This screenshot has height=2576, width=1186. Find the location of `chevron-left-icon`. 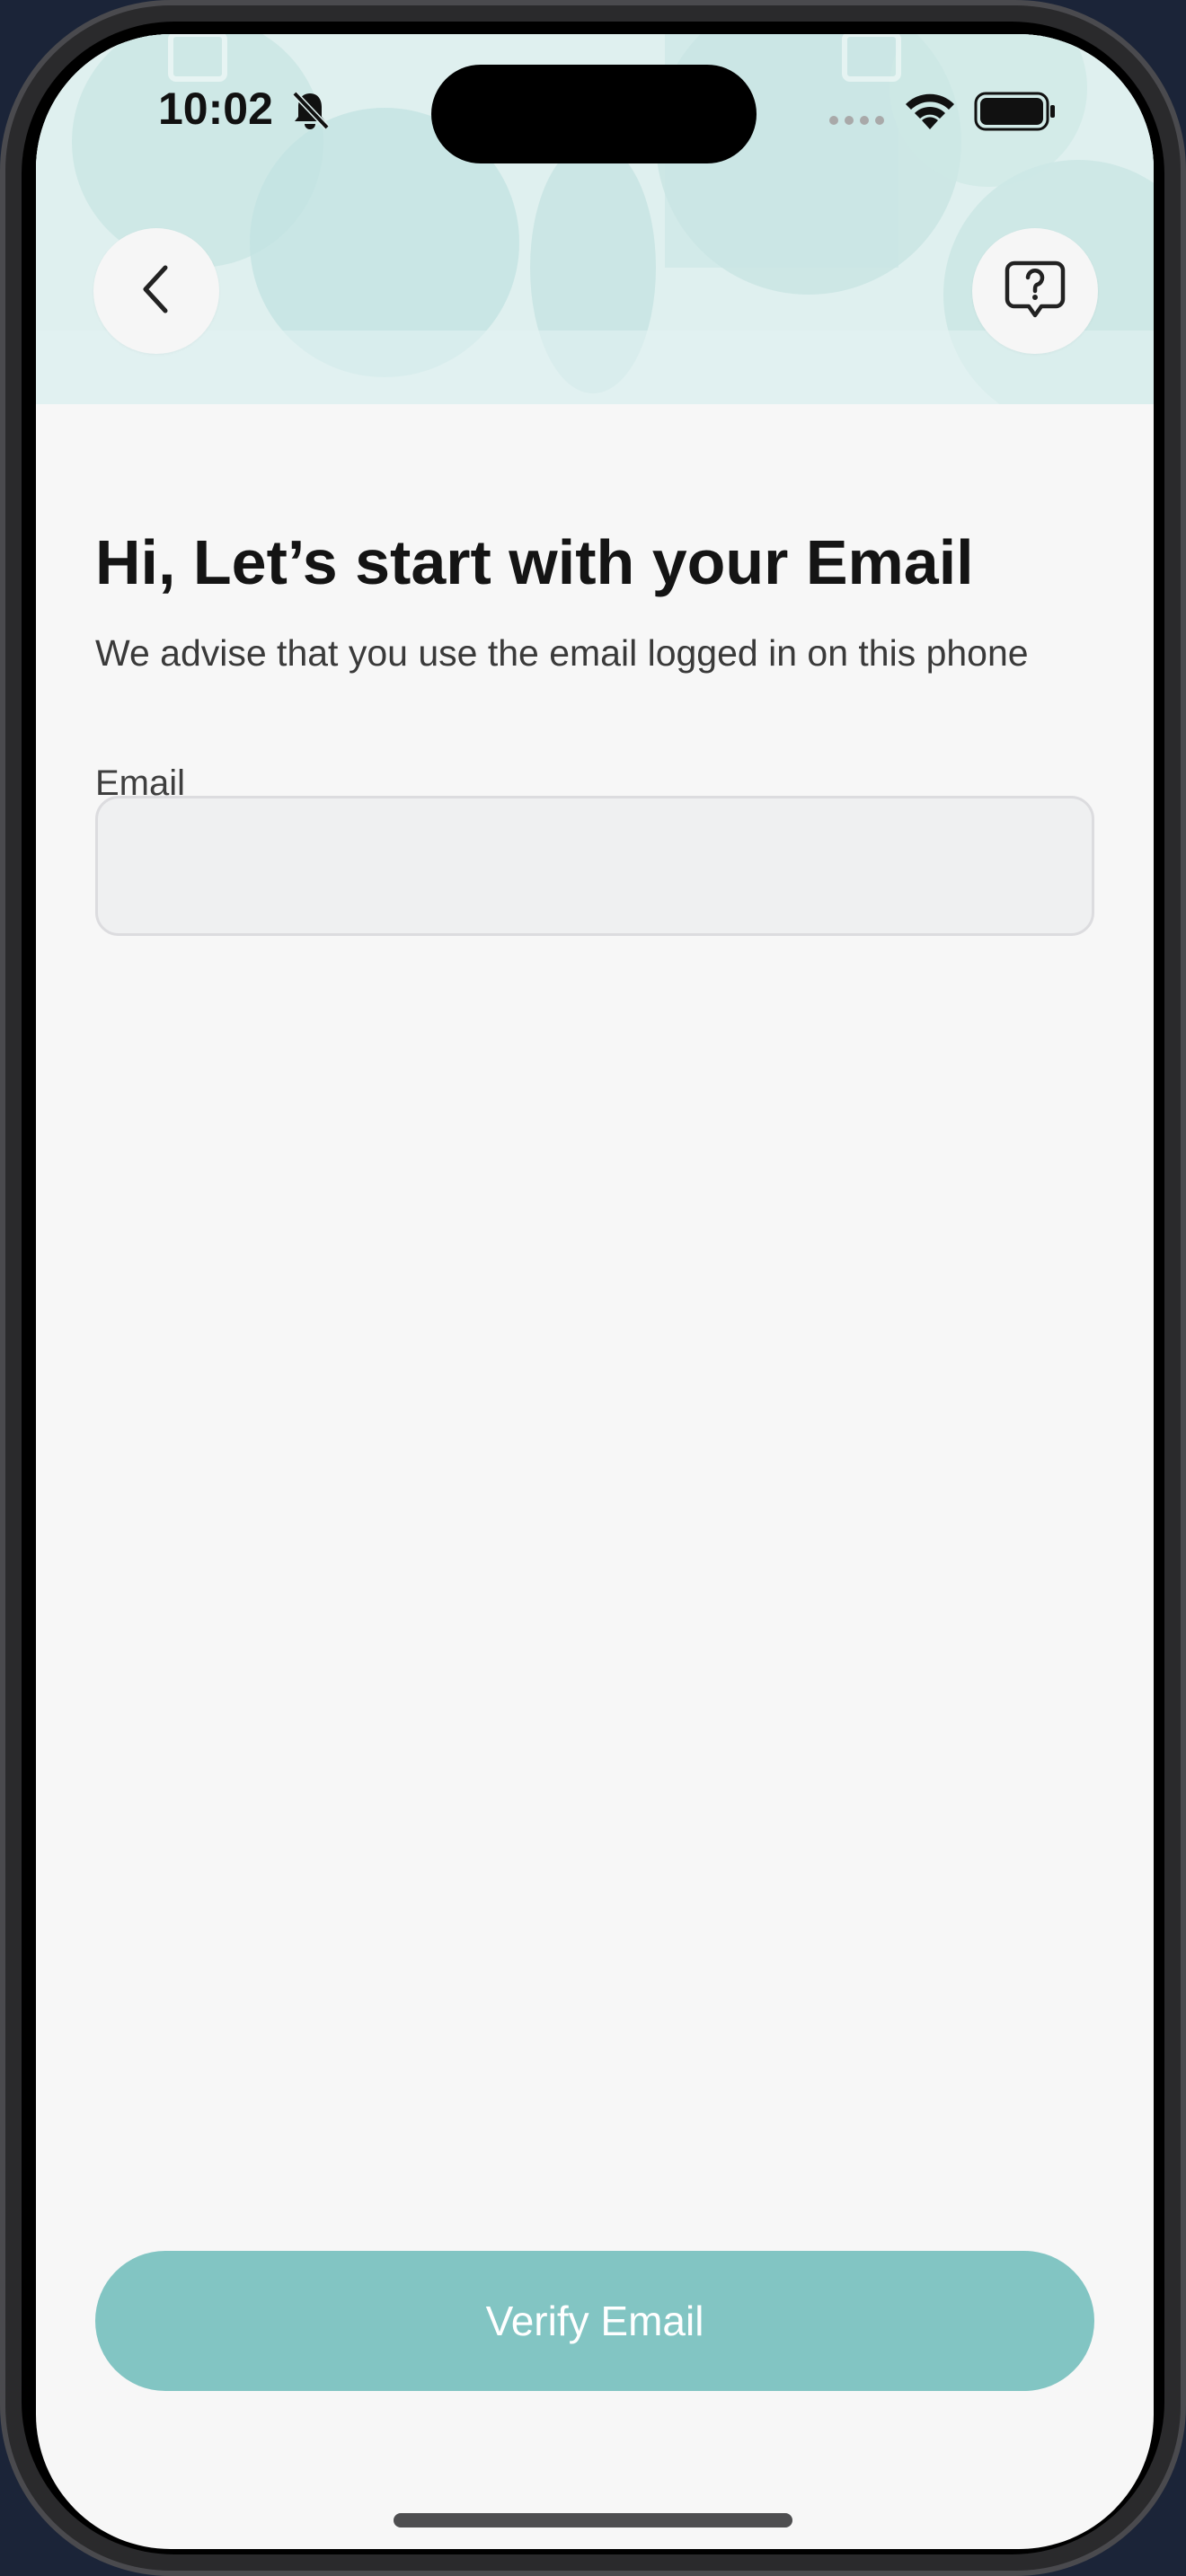

chevron-left-icon is located at coordinates (156, 291).